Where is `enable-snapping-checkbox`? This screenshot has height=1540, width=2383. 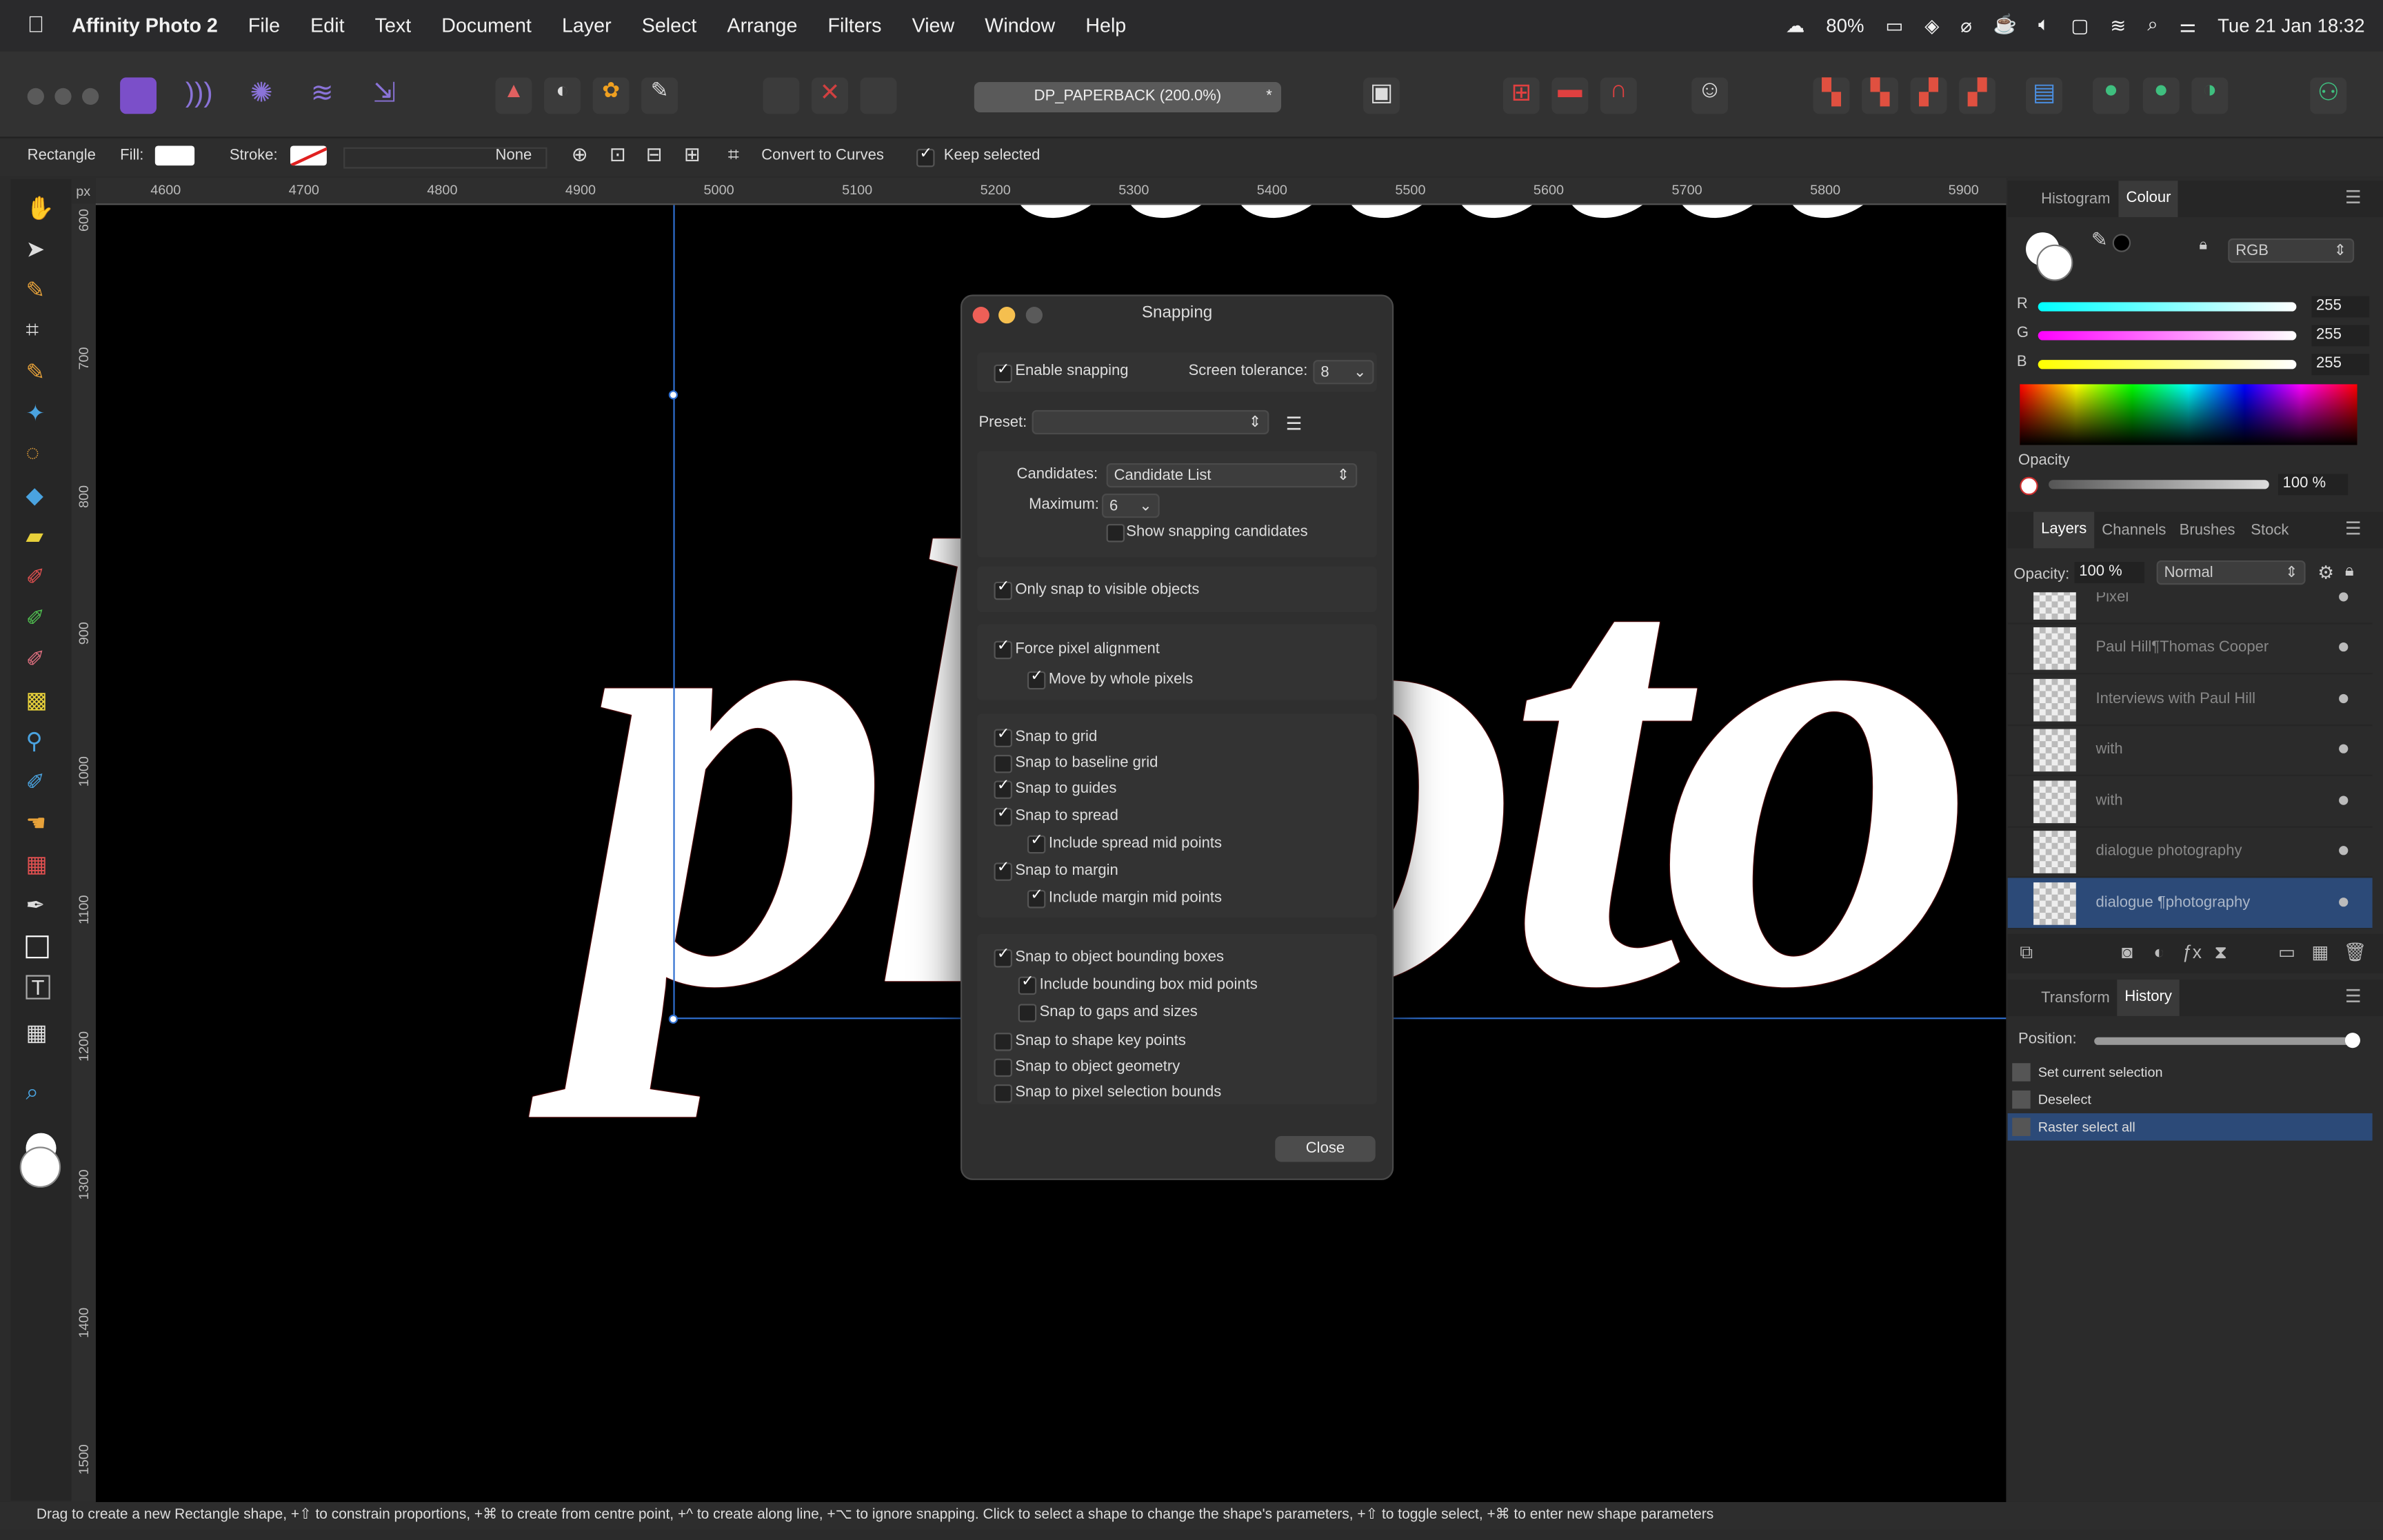 enable-snapping-checkbox is located at coordinates (1003, 372).